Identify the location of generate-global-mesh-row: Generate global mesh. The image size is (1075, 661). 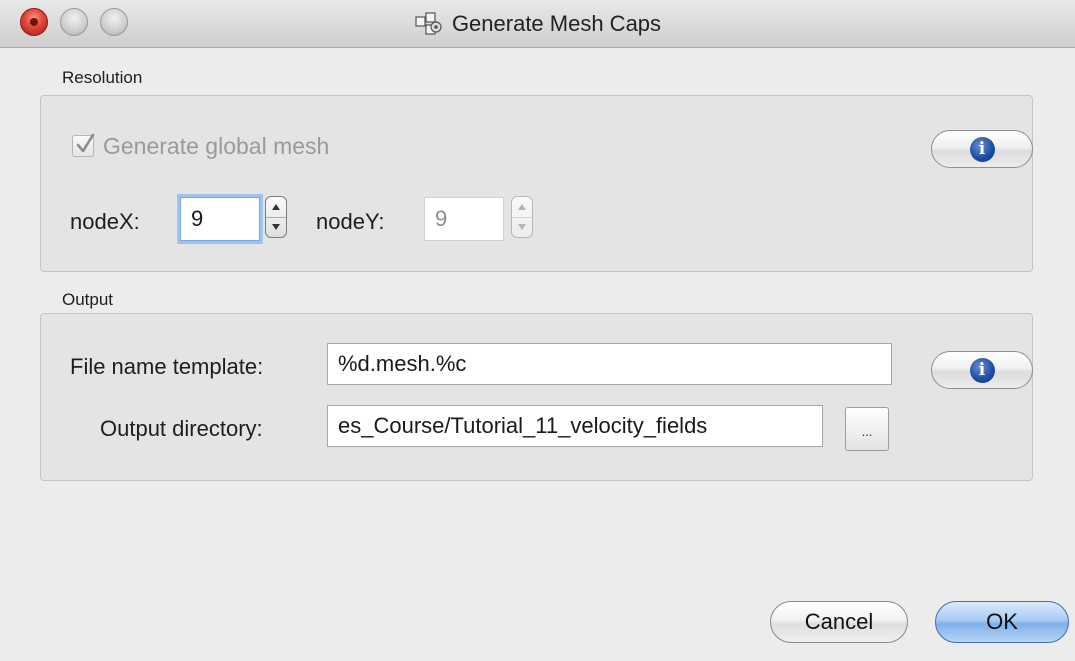
(200, 146).